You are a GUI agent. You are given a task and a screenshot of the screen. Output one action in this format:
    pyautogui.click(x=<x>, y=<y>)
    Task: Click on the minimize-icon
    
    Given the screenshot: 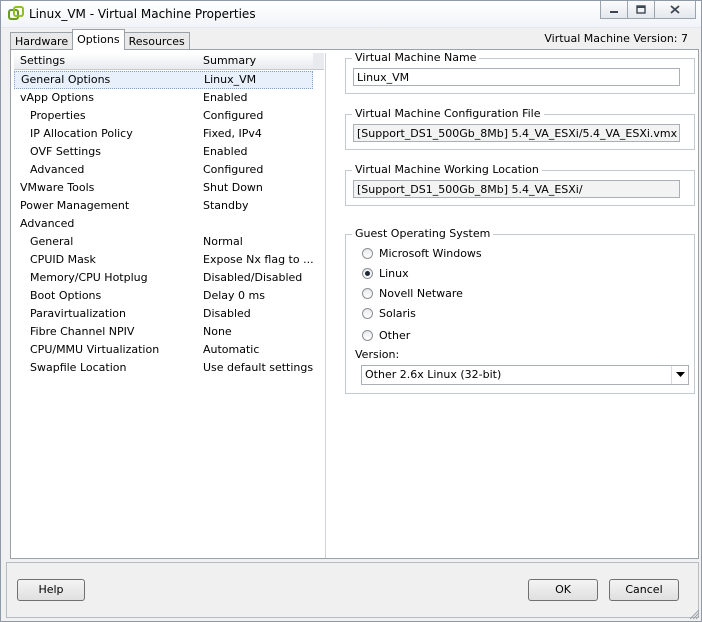 What is the action you would take?
    pyautogui.click(x=614, y=11)
    